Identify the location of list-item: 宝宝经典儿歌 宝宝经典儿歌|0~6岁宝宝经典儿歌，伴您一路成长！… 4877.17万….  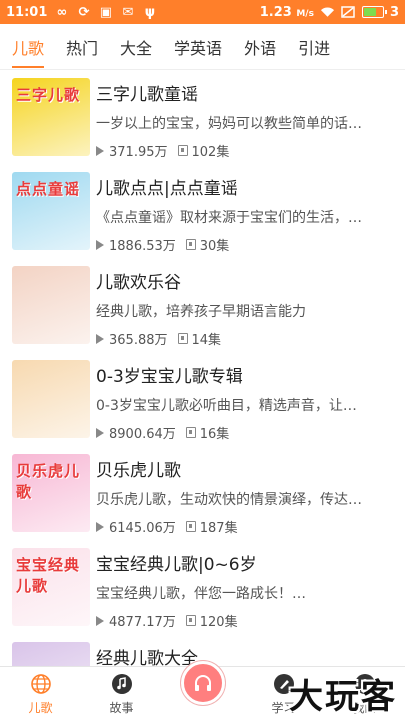
(202, 587).